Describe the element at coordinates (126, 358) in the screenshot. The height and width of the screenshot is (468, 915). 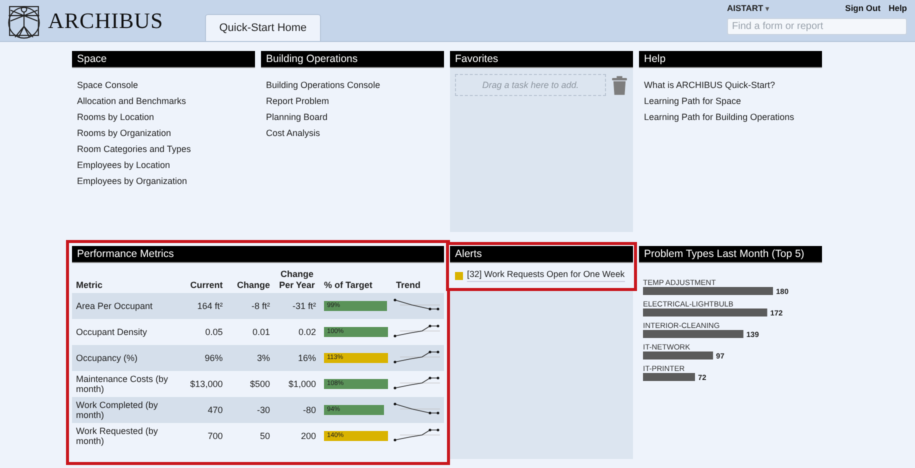
I see `table-cell: Occupancy (%)` at that location.